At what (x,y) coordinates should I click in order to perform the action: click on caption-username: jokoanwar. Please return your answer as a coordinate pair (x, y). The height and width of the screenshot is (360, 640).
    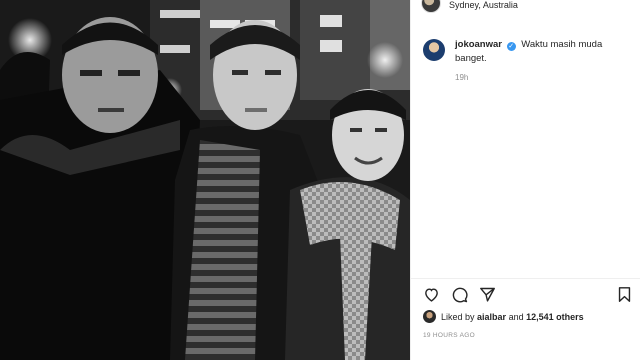
    Looking at the image, I should click on (478, 44).